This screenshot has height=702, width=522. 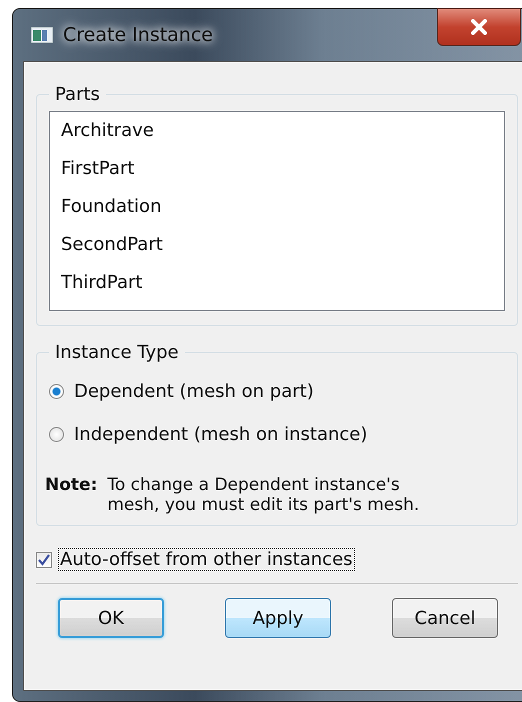 I want to click on list-item: Architrave, so click(x=277, y=131).